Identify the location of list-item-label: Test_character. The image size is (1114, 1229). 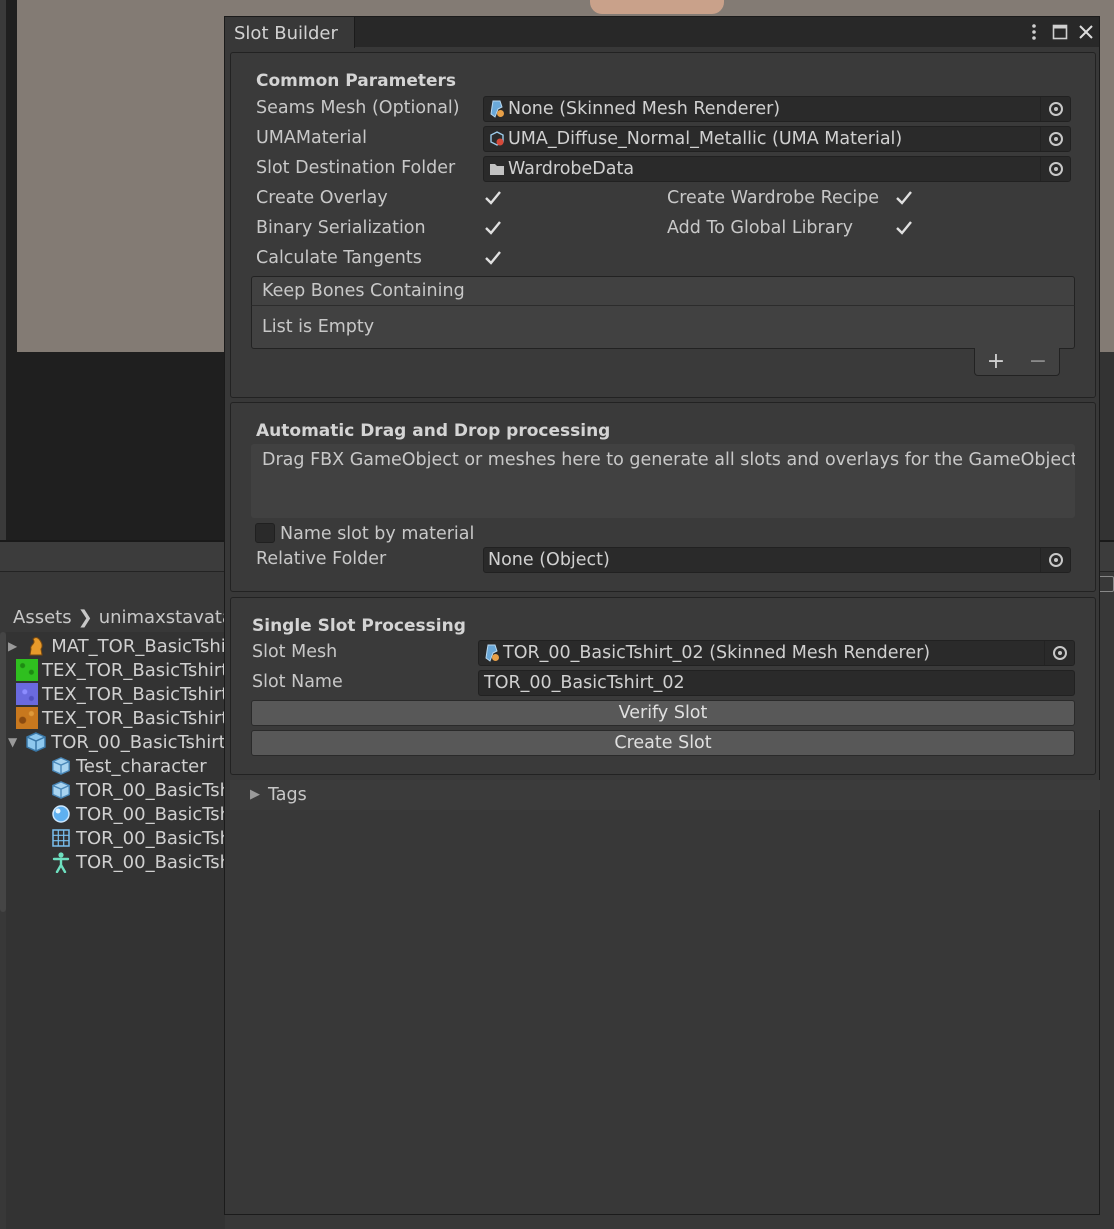
(141, 766).